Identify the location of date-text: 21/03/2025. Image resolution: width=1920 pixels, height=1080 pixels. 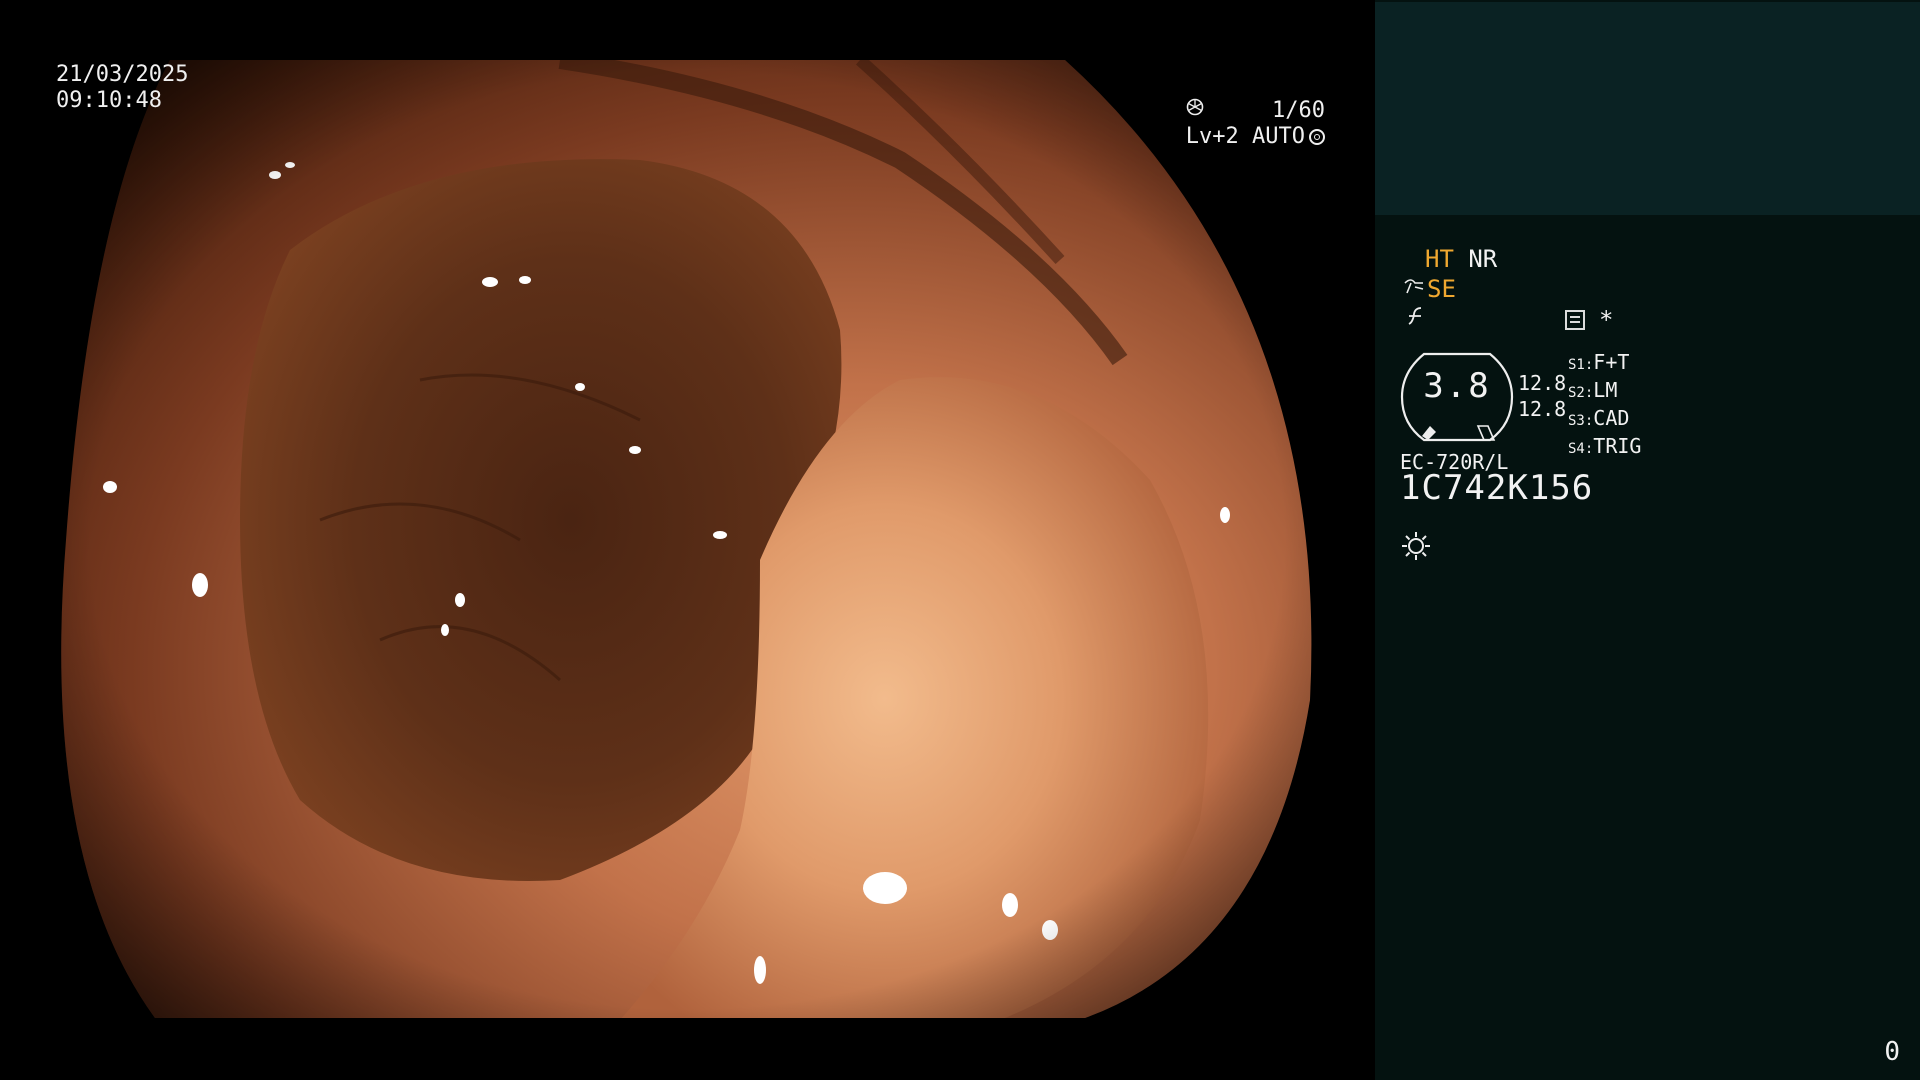
(122, 74).